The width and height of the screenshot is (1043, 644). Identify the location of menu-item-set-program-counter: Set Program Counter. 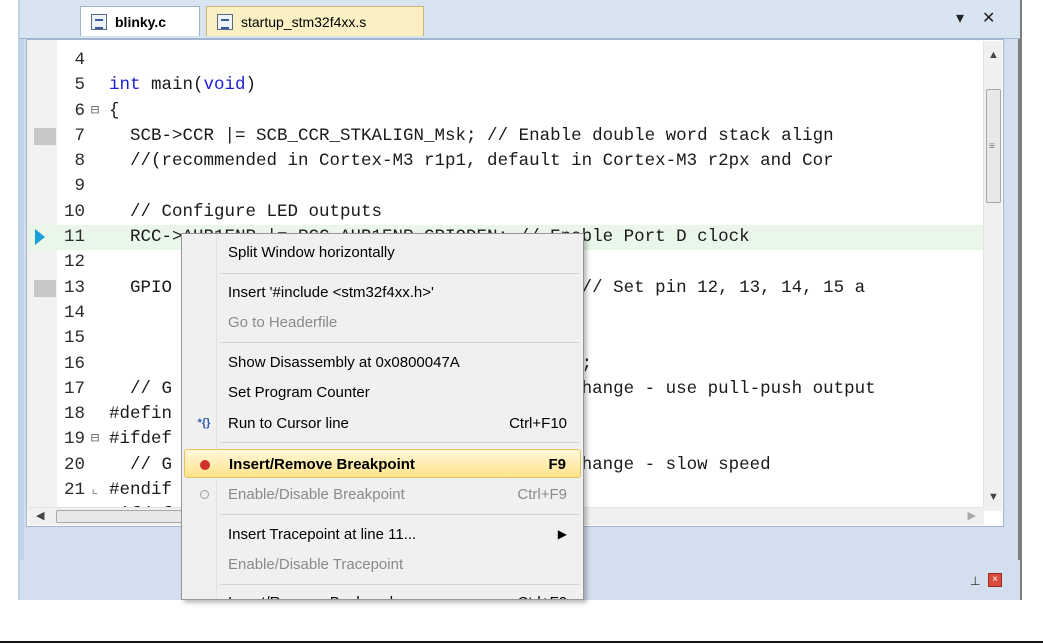
(382, 392).